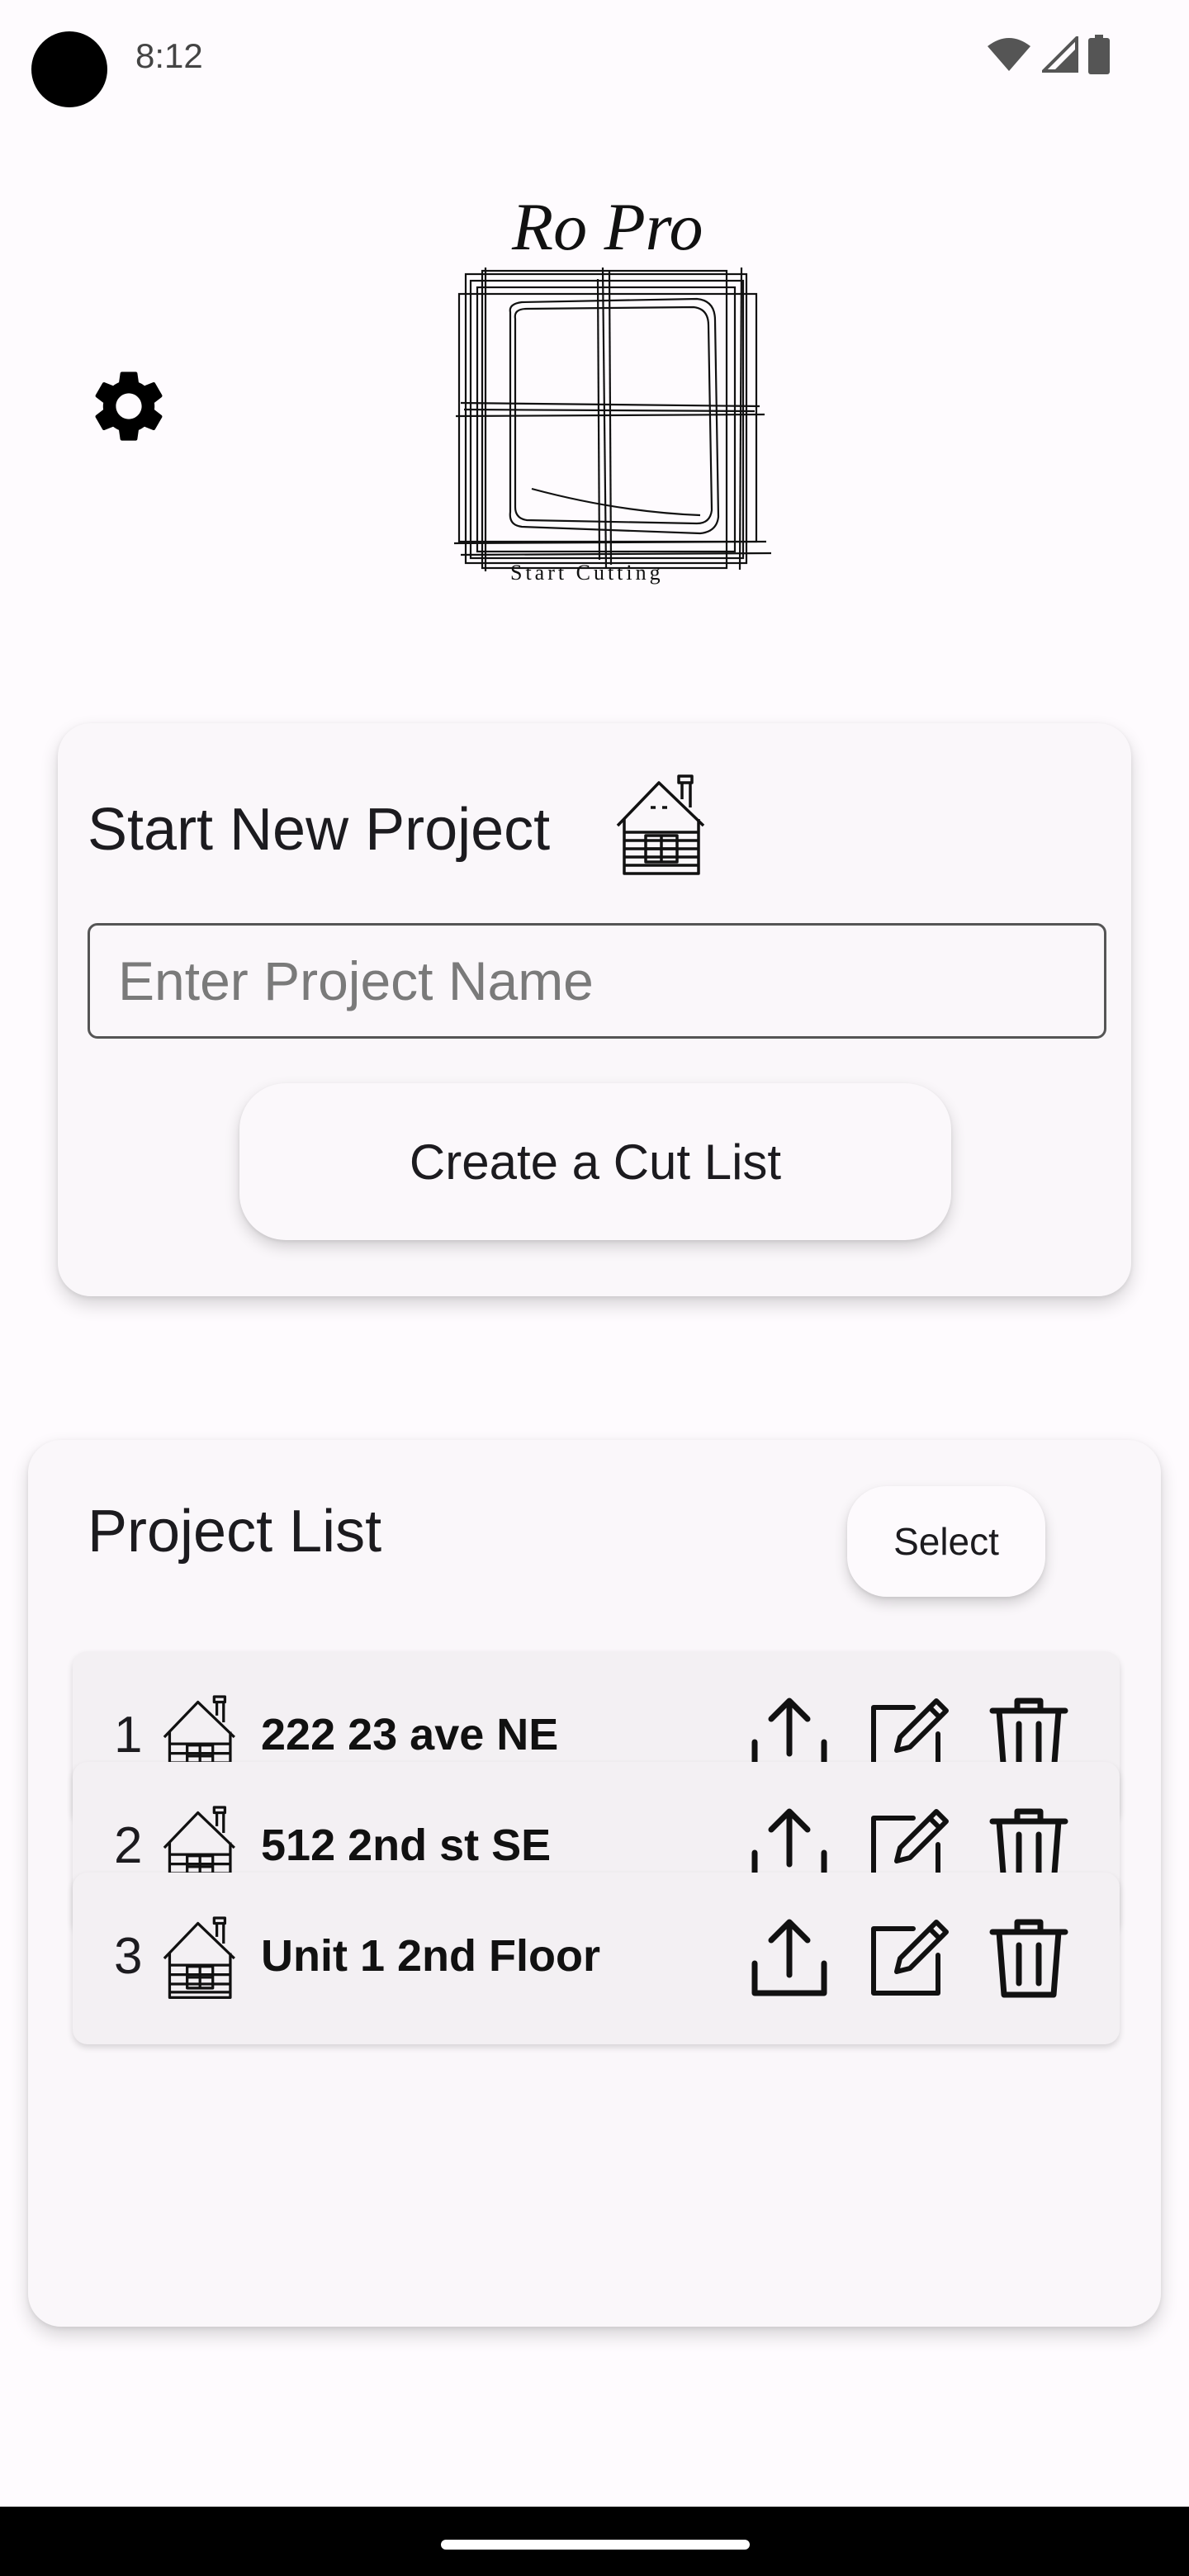  What do you see at coordinates (908, 1958) in the screenshot?
I see `edit-icon` at bounding box center [908, 1958].